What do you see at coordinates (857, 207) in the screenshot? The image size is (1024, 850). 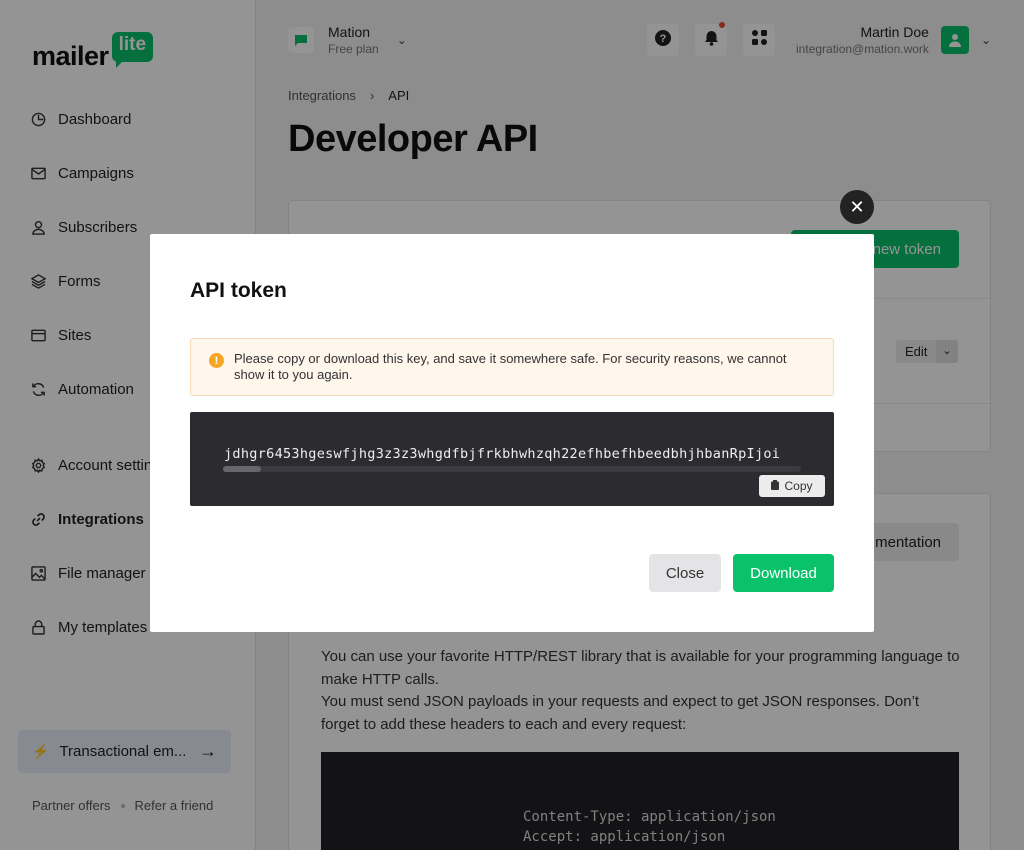 I see `modal-close-icon: ✕` at bounding box center [857, 207].